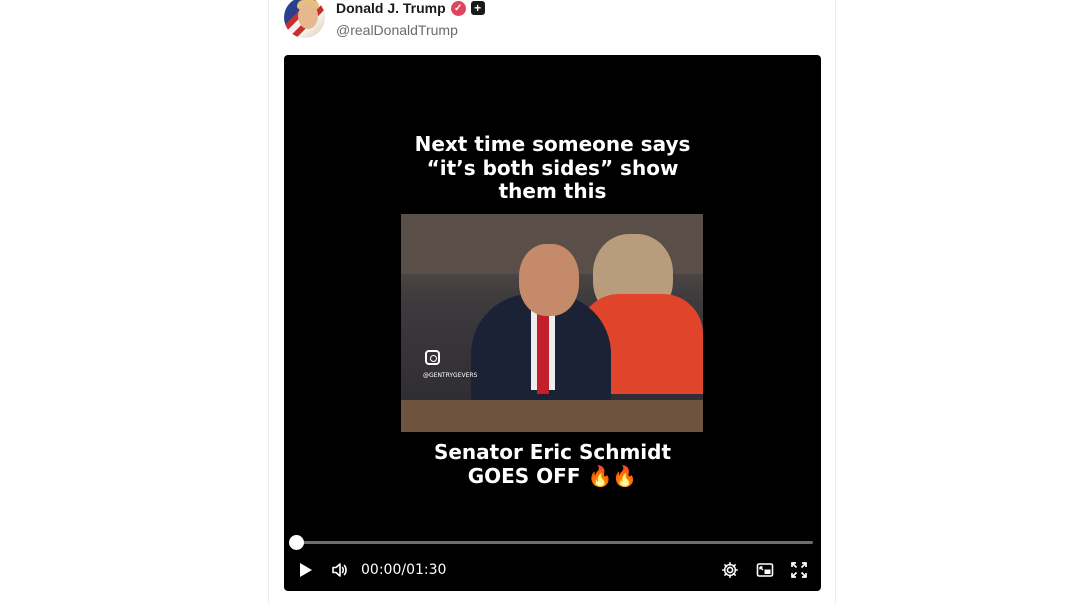 The image size is (1076, 604). Describe the element at coordinates (340, 570) in the screenshot. I see `volume-icon` at that location.